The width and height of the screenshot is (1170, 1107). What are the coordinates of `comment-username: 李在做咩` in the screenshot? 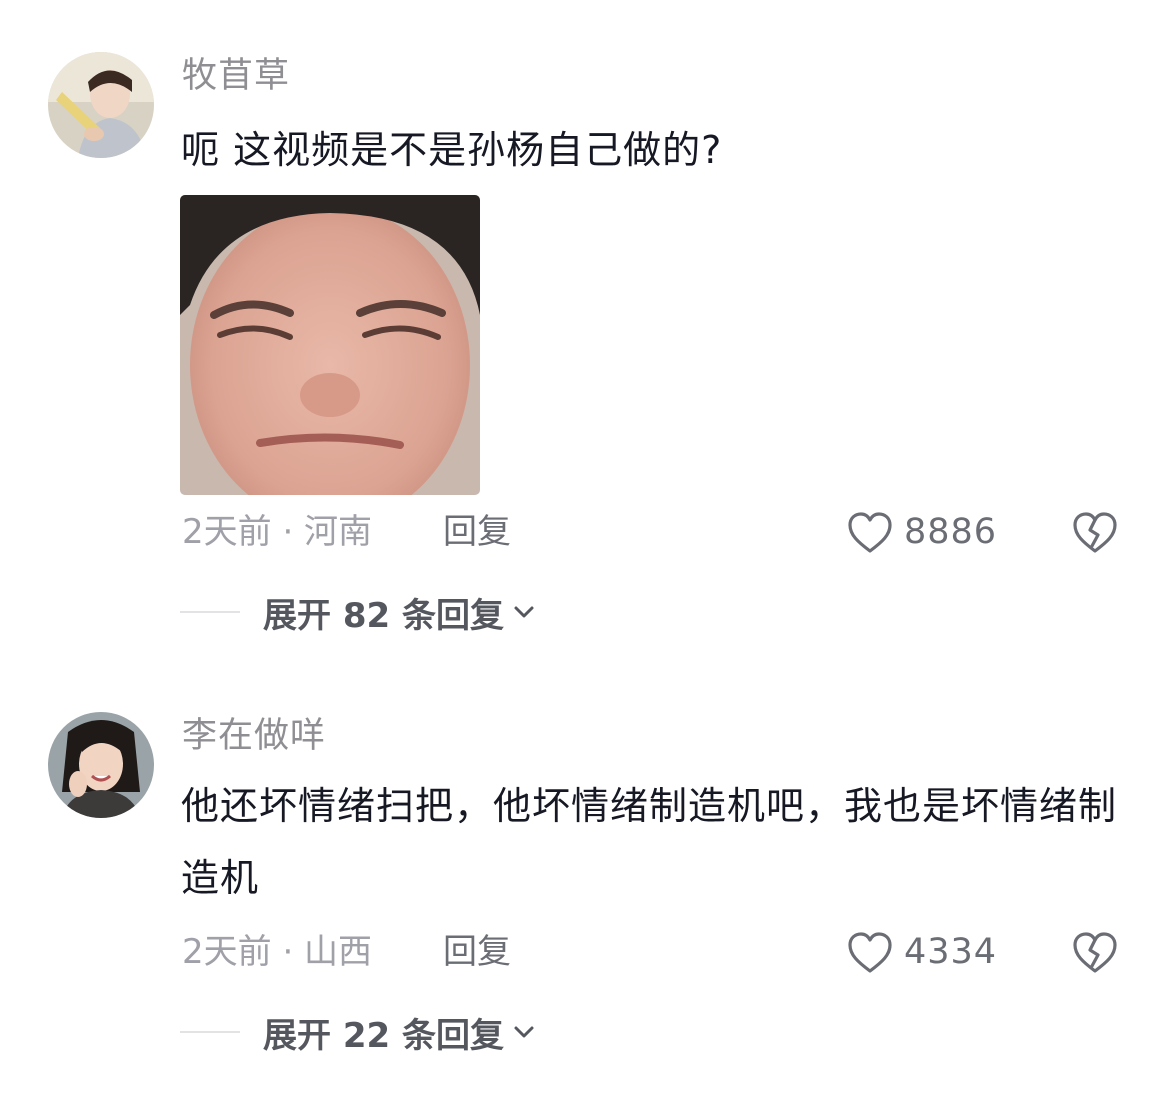 It's located at (254, 736).